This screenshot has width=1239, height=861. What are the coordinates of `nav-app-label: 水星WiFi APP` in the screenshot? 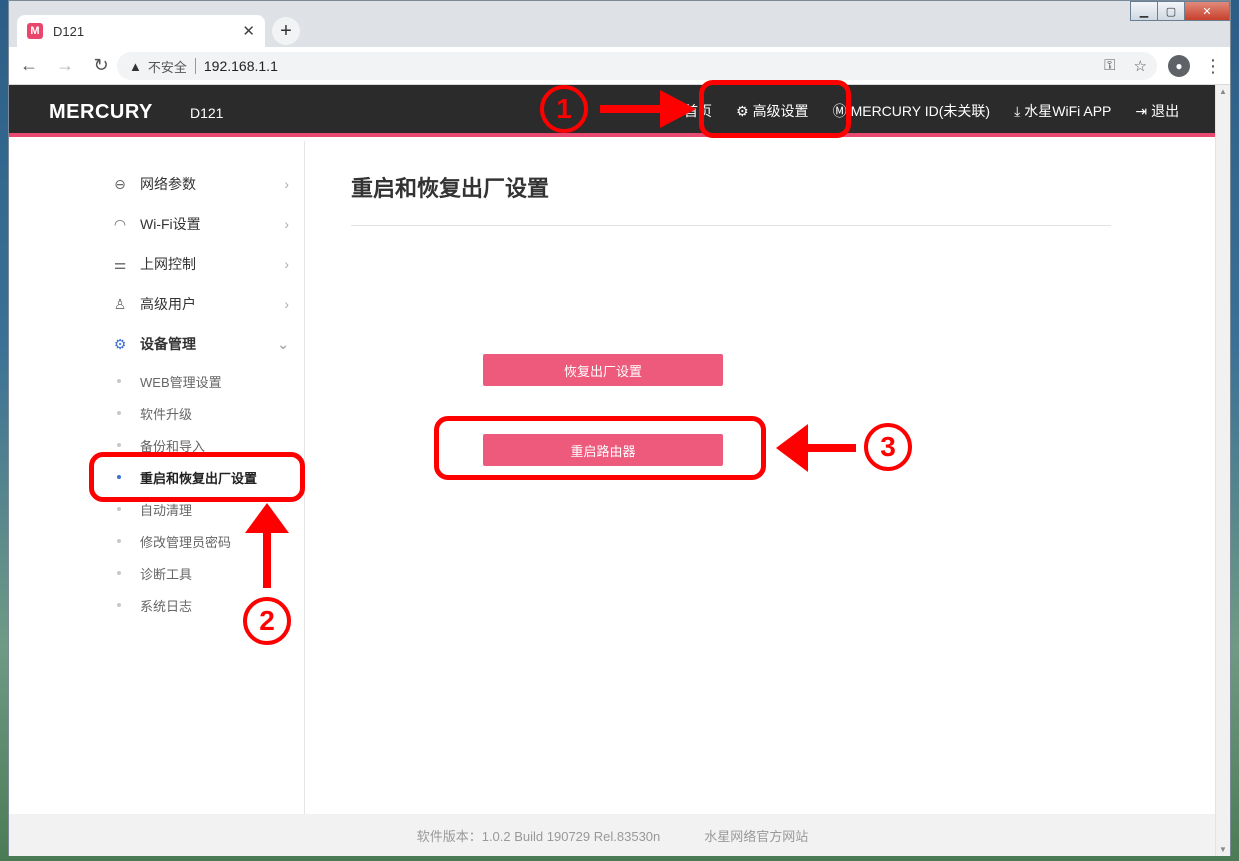 It's located at (1068, 111).